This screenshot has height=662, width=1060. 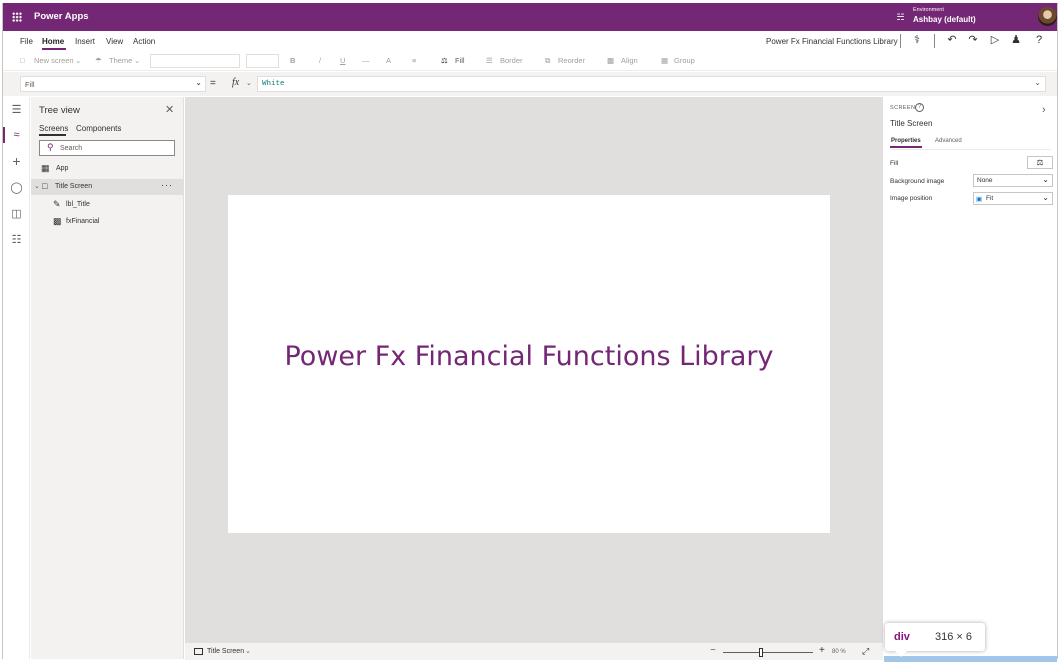 What do you see at coordinates (17, 17) in the screenshot?
I see `waffle-icon` at bounding box center [17, 17].